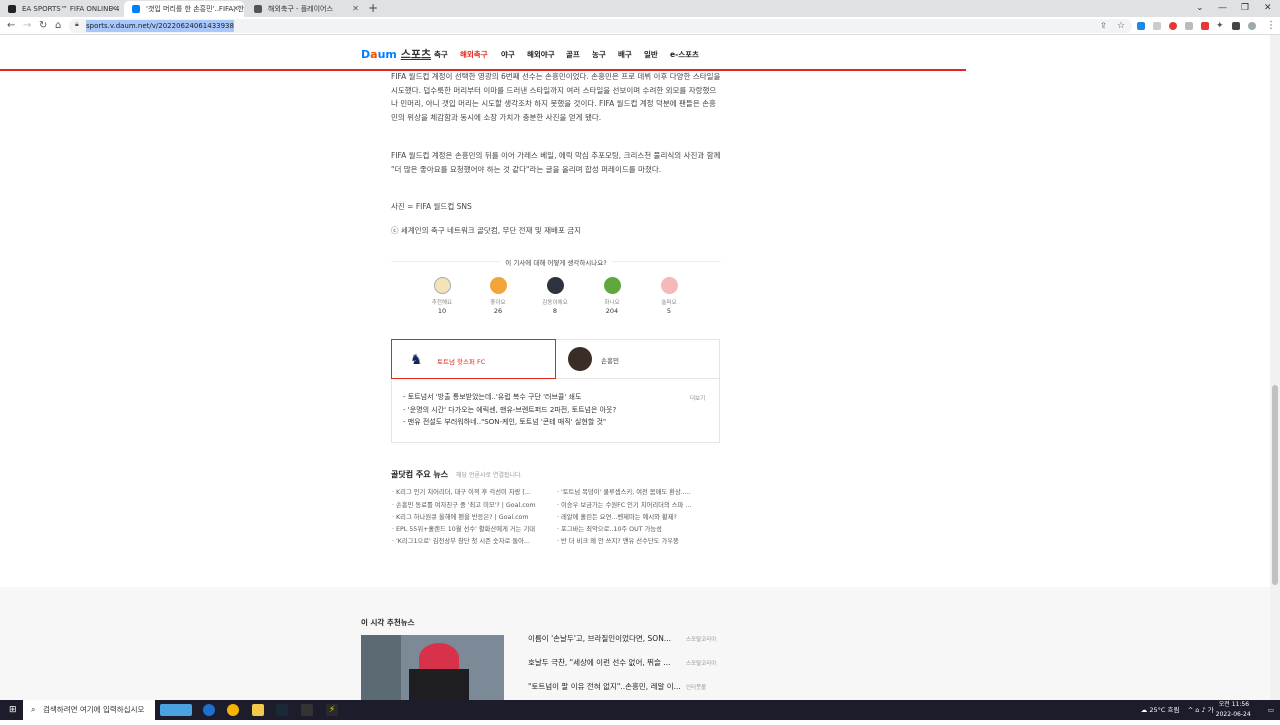 This screenshot has height=725, width=1280. What do you see at coordinates (1121, 26) in the screenshot?
I see `bookmark-star-icon: ☆` at bounding box center [1121, 26].